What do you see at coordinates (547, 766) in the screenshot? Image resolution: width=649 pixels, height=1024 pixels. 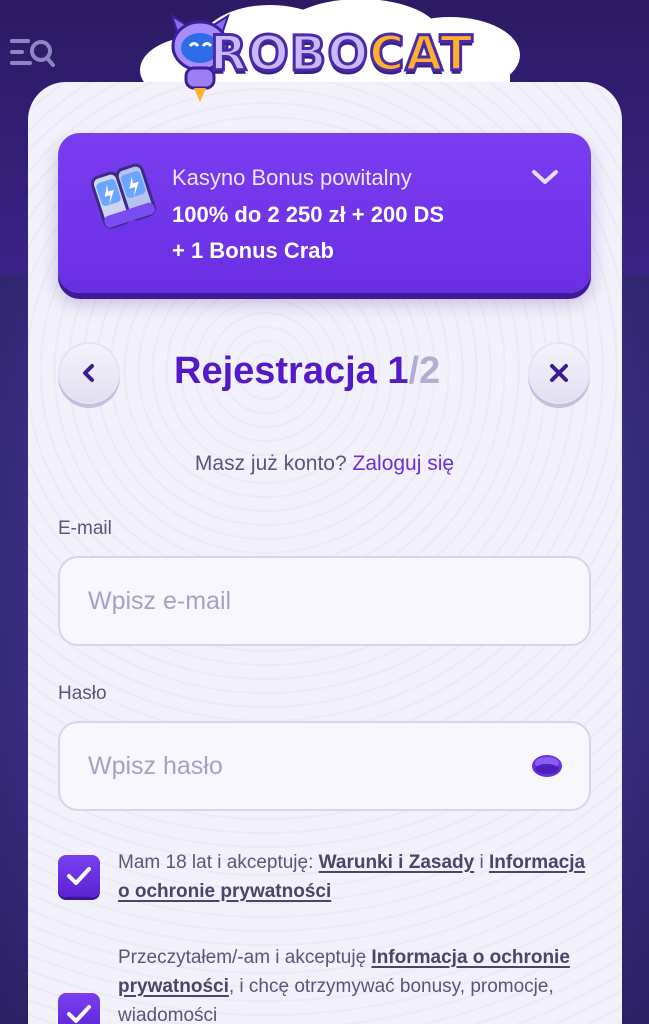 I see `eye-icon` at bounding box center [547, 766].